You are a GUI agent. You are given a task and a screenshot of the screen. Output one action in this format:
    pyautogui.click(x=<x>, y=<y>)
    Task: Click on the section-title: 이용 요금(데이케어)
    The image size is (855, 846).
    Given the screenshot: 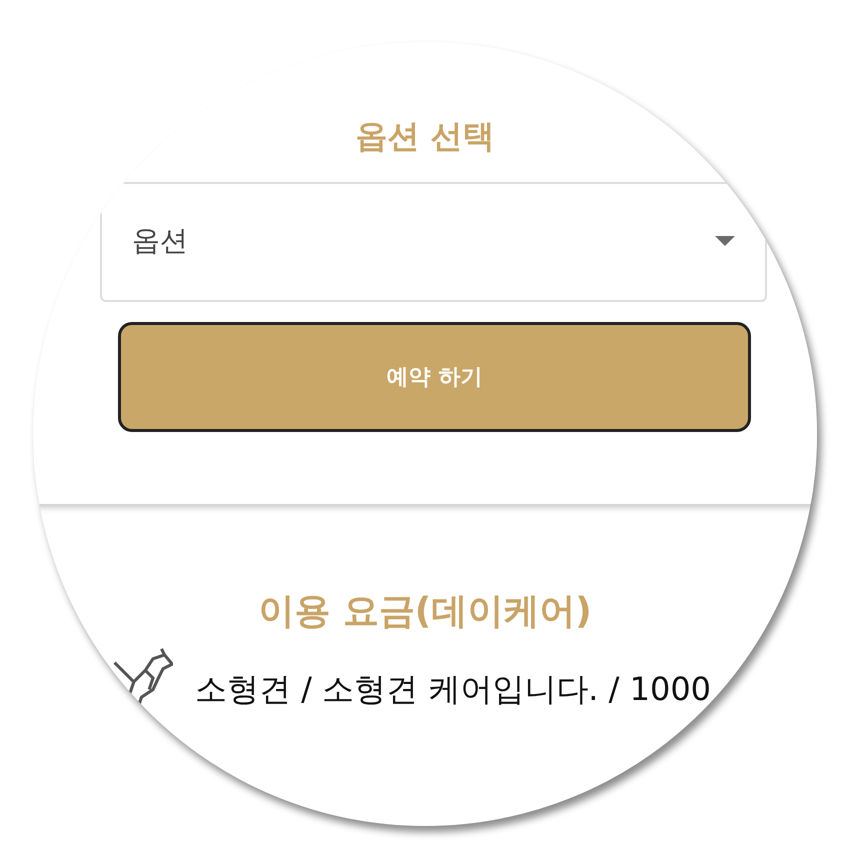 What is the action you would take?
    pyautogui.click(x=425, y=612)
    